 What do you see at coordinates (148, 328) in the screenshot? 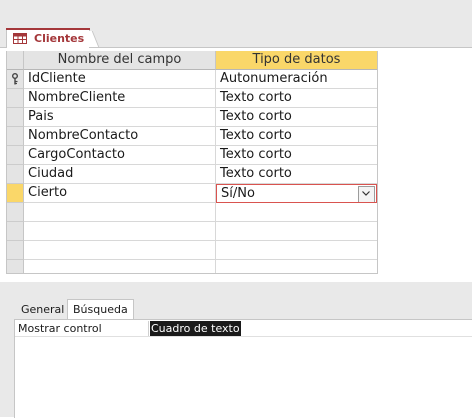
I see `property-divider` at bounding box center [148, 328].